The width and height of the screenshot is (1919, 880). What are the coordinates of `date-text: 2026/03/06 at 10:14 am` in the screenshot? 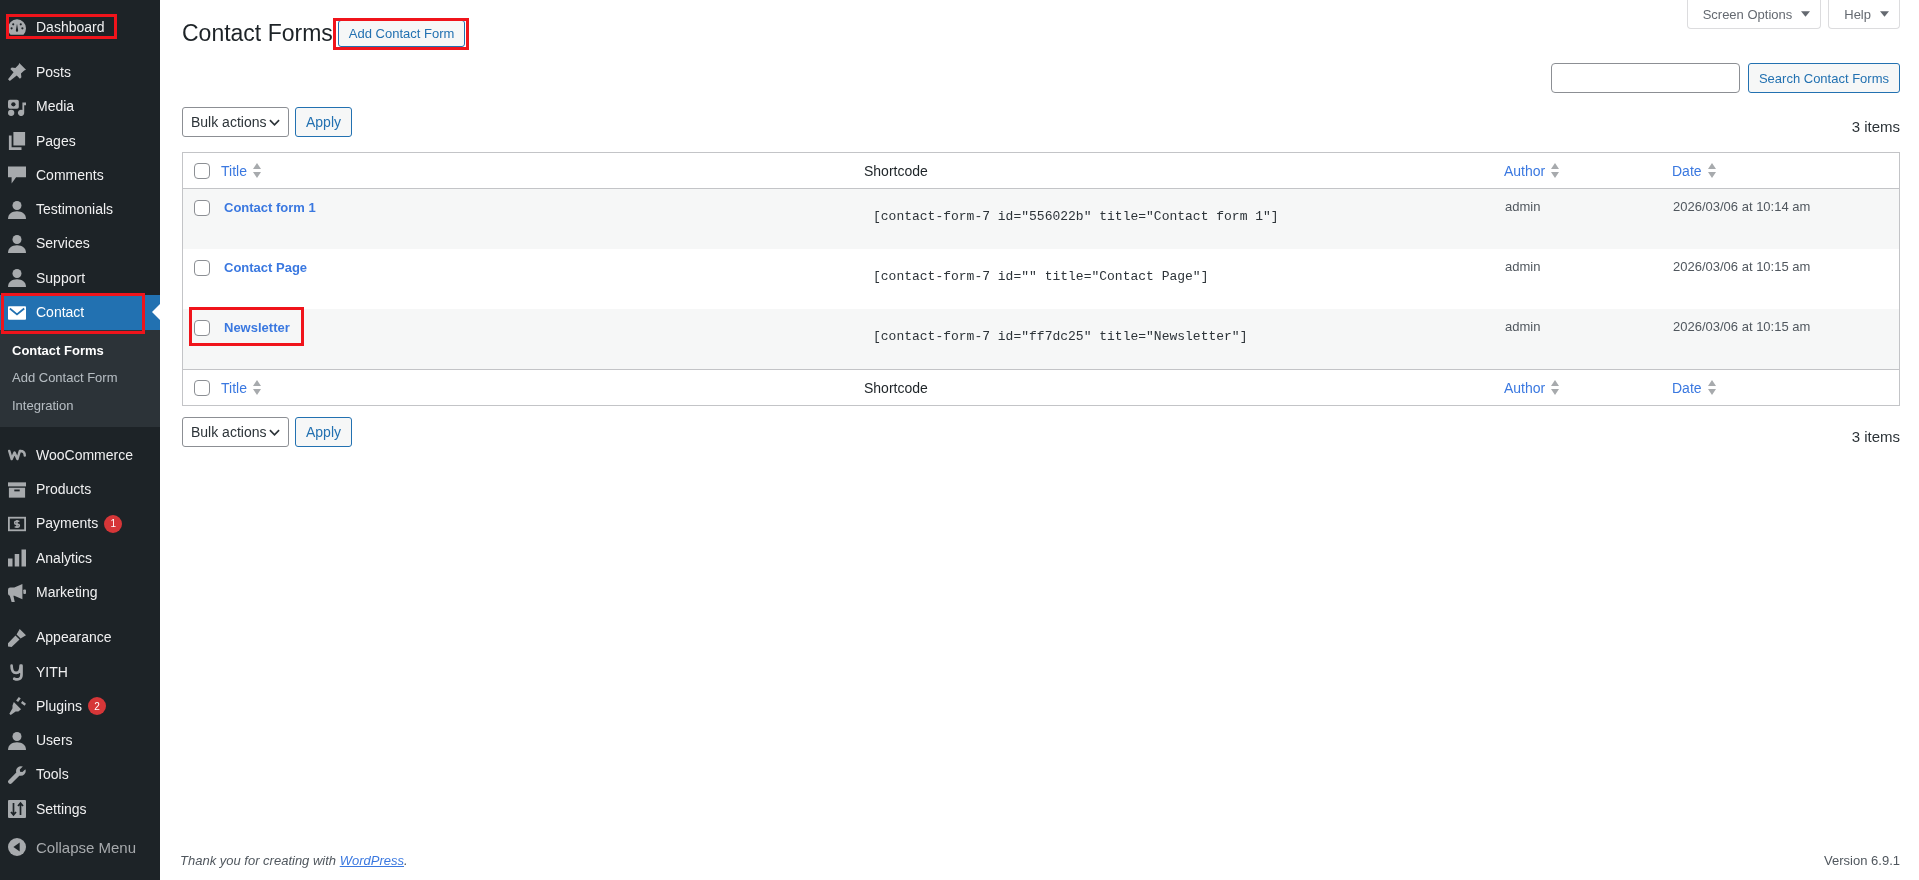 It's located at (1742, 206).